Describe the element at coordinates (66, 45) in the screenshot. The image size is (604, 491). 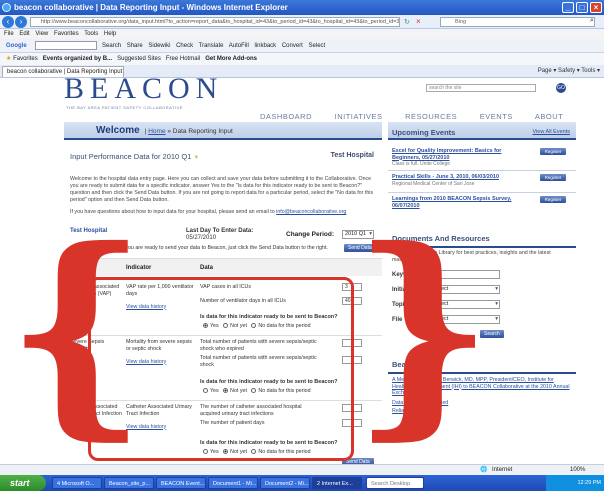
I see `google-search-input` at that location.